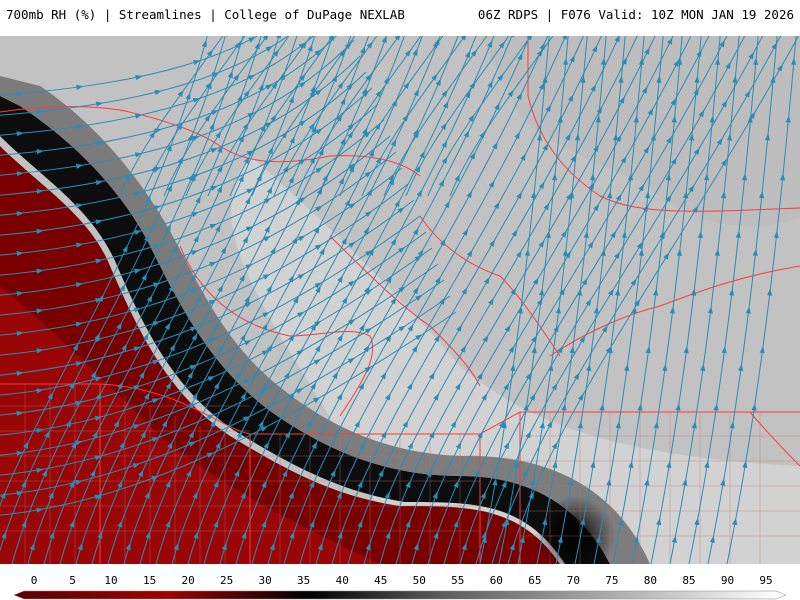 The height and width of the screenshot is (600, 800). I want to click on colorbar-tick-label: 80, so click(650, 580).